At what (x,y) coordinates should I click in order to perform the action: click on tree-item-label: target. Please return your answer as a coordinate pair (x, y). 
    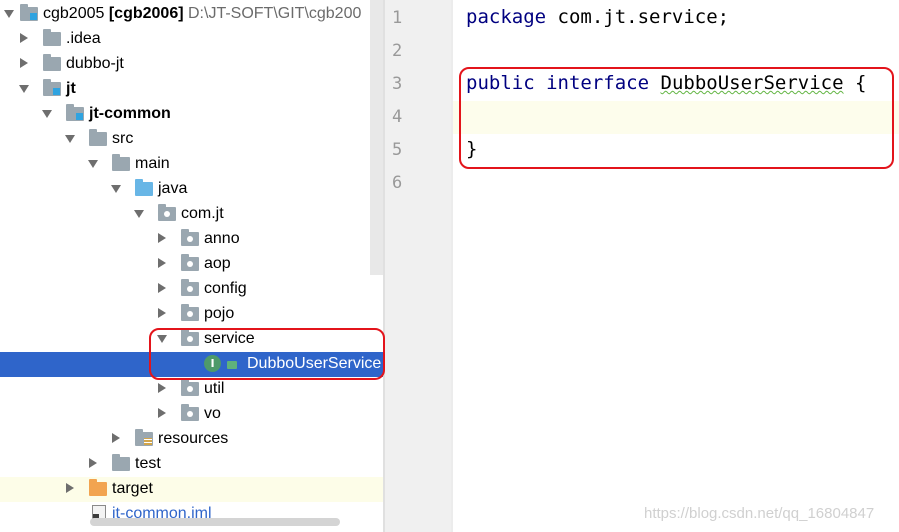
    Looking at the image, I should click on (132, 488).